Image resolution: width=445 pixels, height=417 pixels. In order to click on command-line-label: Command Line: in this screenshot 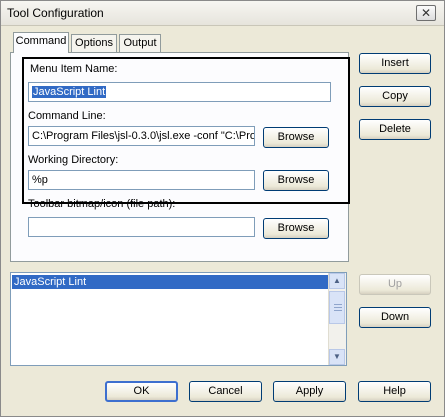, I will do `click(67, 116)`.